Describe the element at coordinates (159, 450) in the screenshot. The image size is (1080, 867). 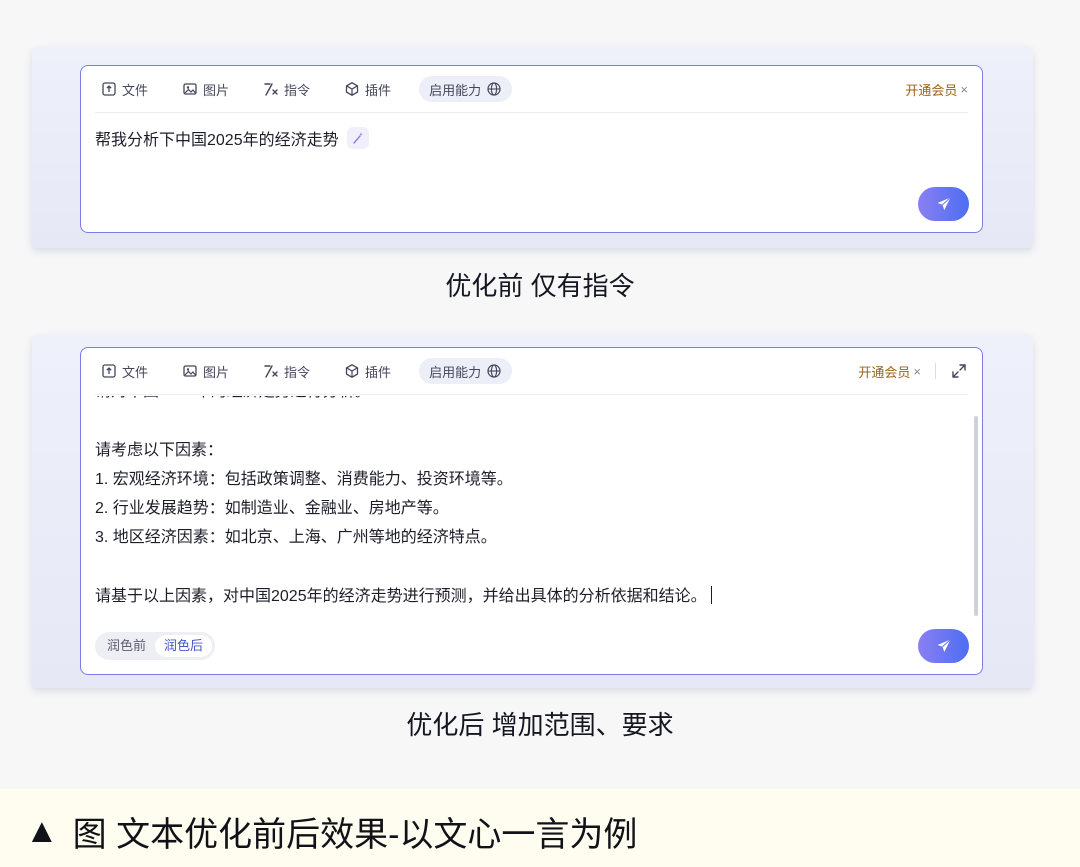
I see `prompt-line: 请考虑以下因素：` at that location.